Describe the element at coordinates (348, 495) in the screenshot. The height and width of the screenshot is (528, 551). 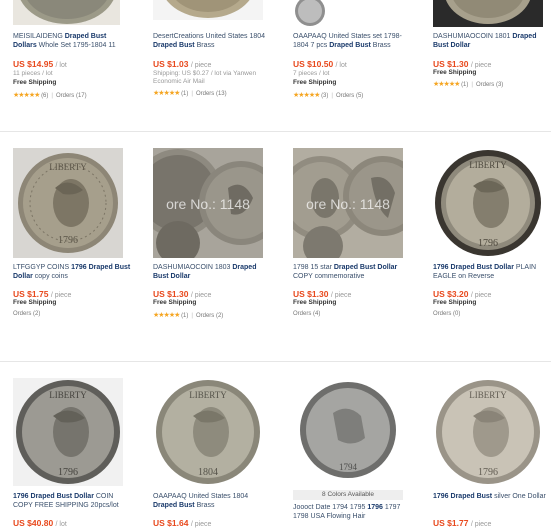
I see `colors-available-badge: 8 Colors Available` at that location.